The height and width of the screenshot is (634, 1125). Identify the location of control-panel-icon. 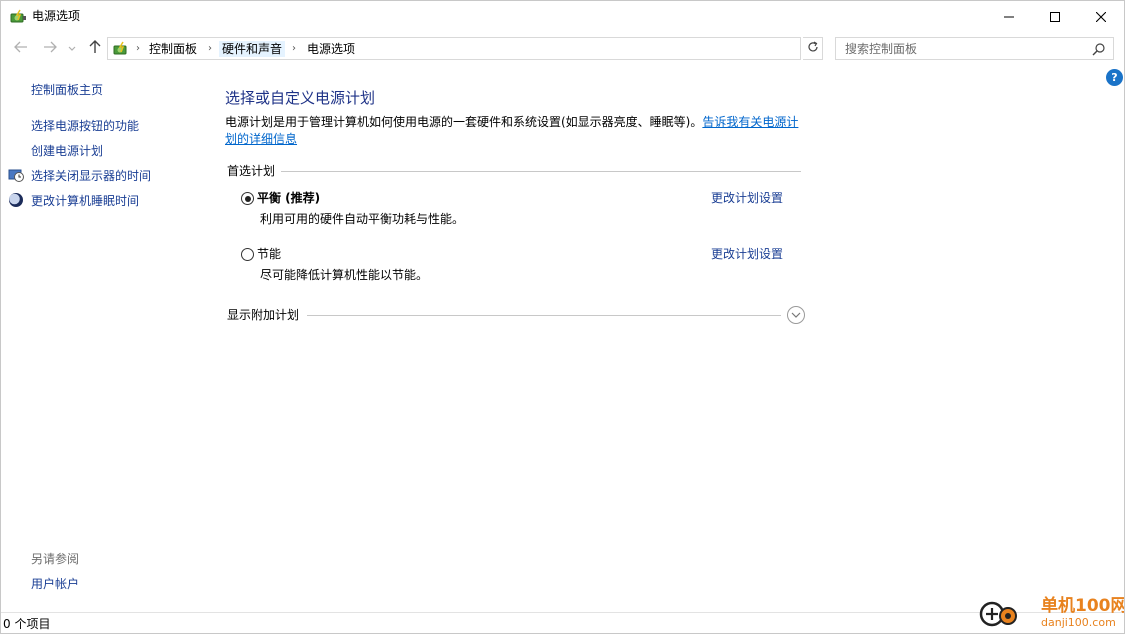
(121, 49).